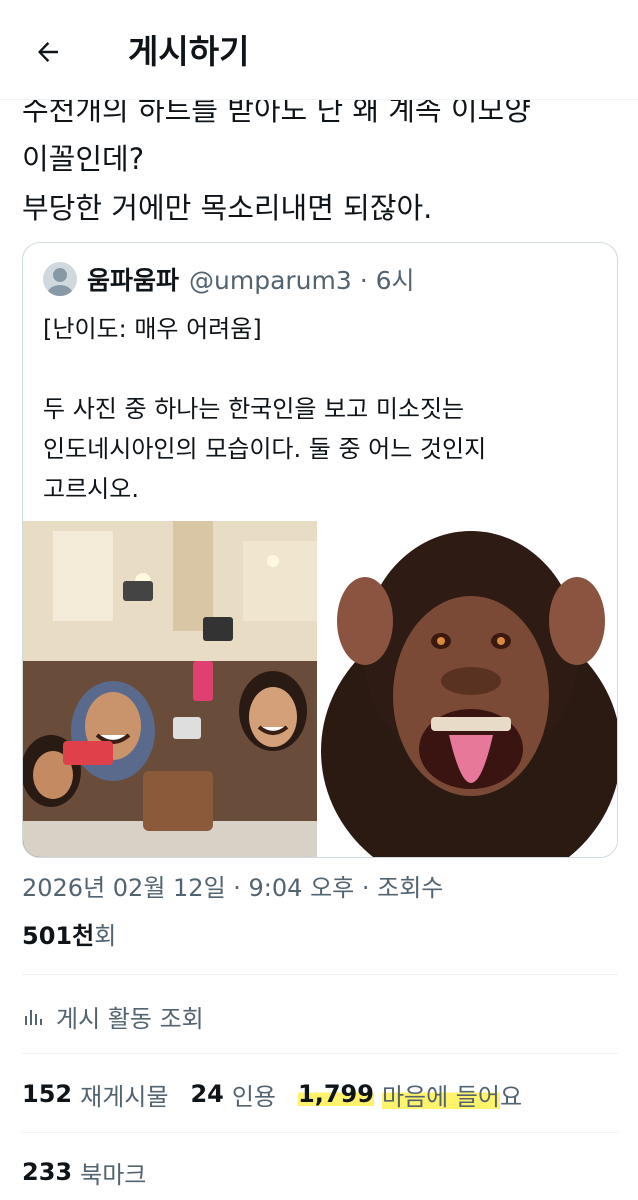  What do you see at coordinates (83, 159) in the screenshot?
I see `tweet-line: 이꼴인데?` at bounding box center [83, 159].